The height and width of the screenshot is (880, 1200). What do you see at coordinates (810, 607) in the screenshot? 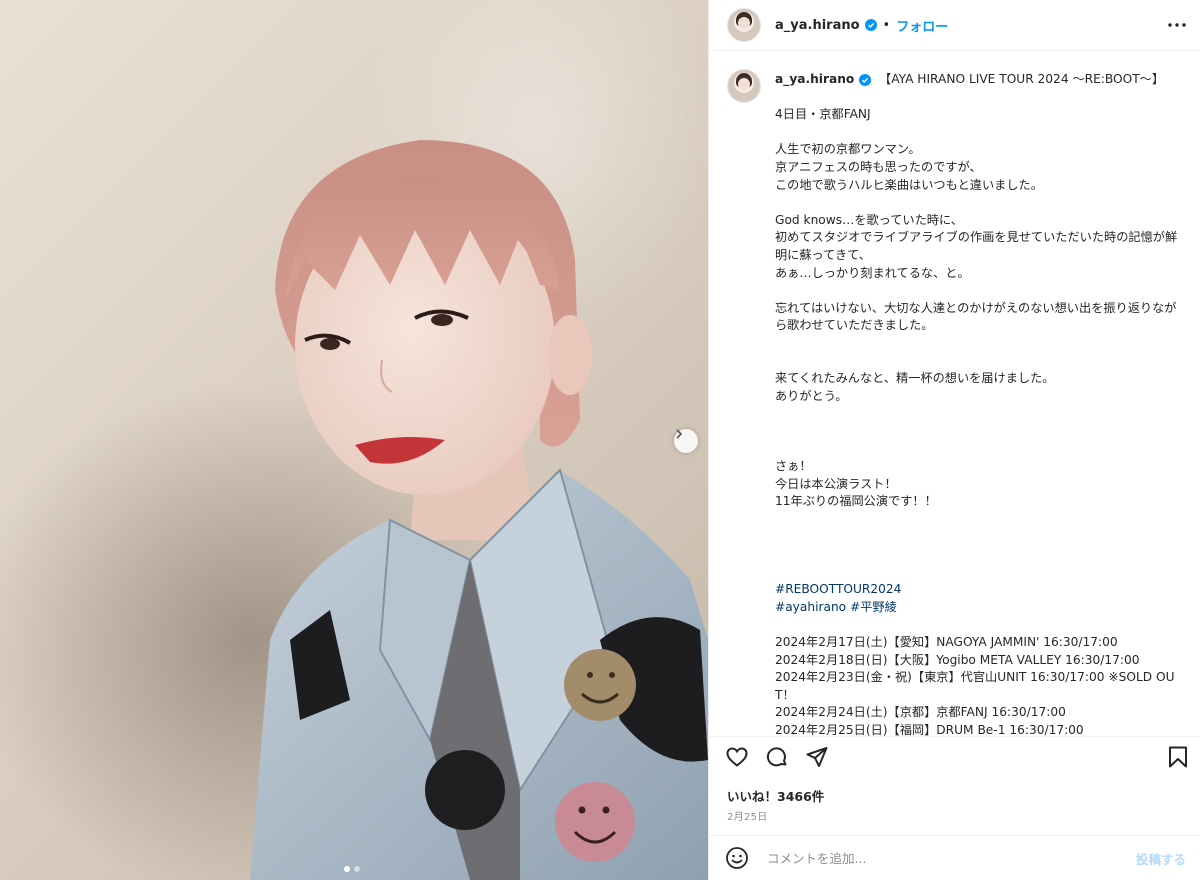
I see `hashtag-link: #ayahirano` at bounding box center [810, 607].